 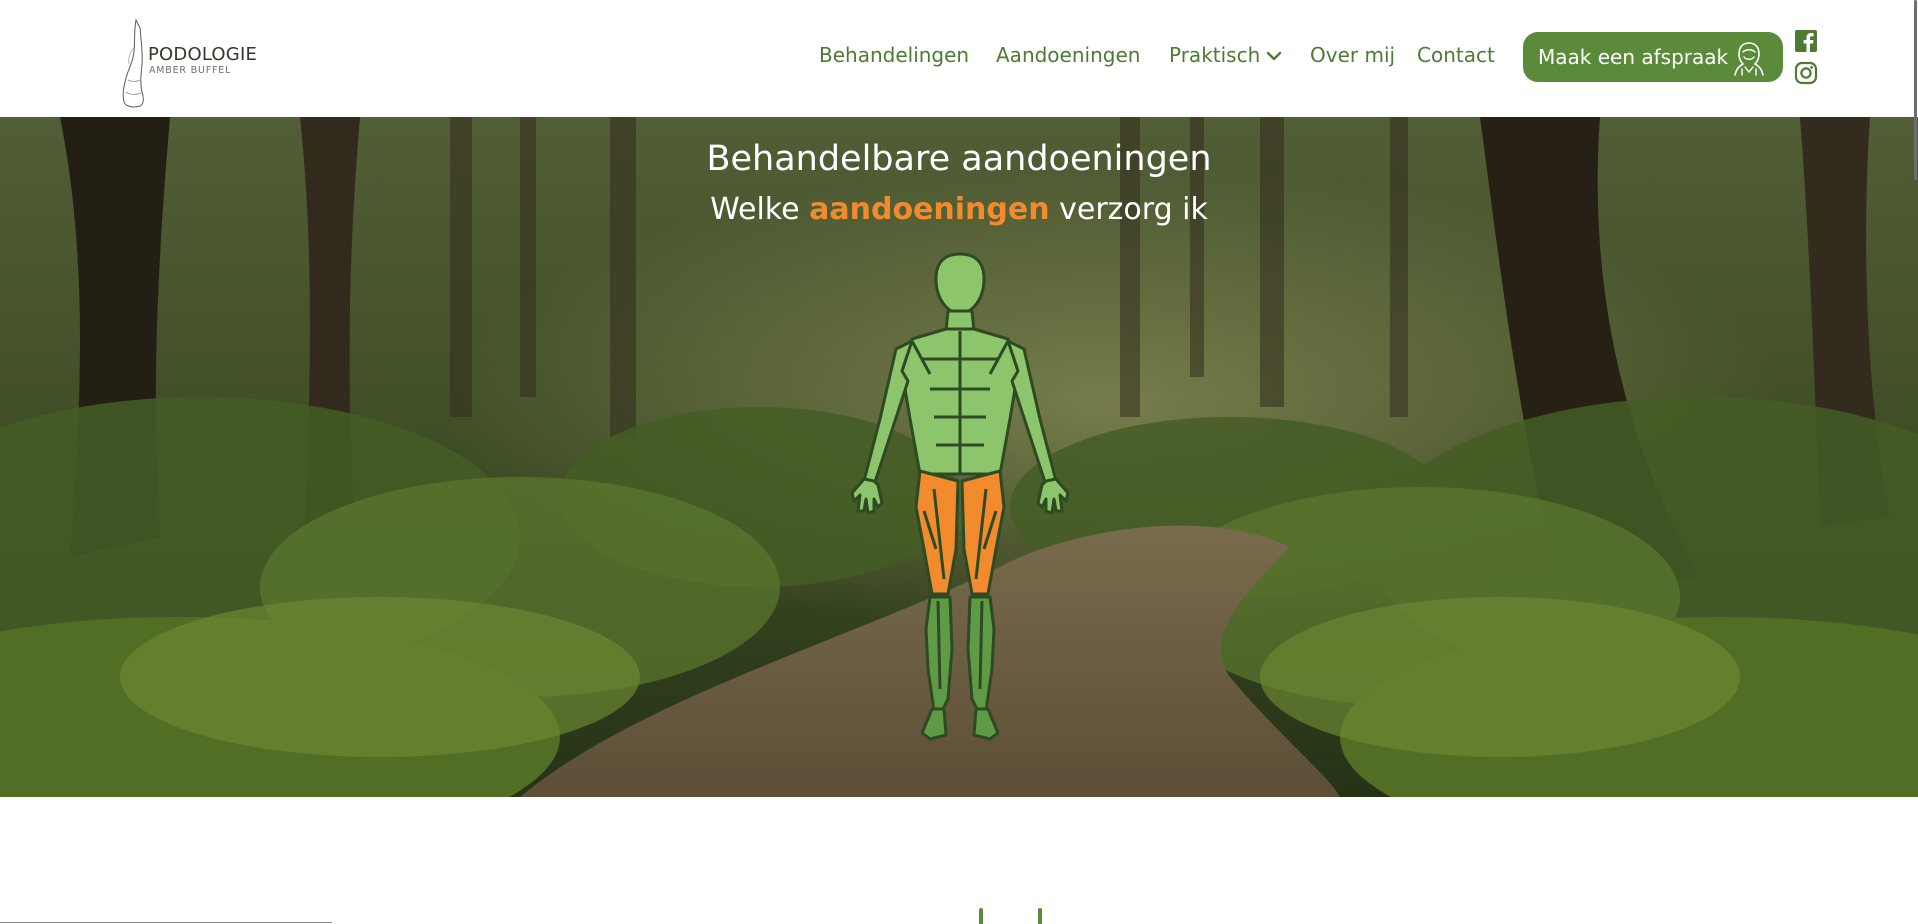 I want to click on interactive-body-map, so click(x=960, y=499).